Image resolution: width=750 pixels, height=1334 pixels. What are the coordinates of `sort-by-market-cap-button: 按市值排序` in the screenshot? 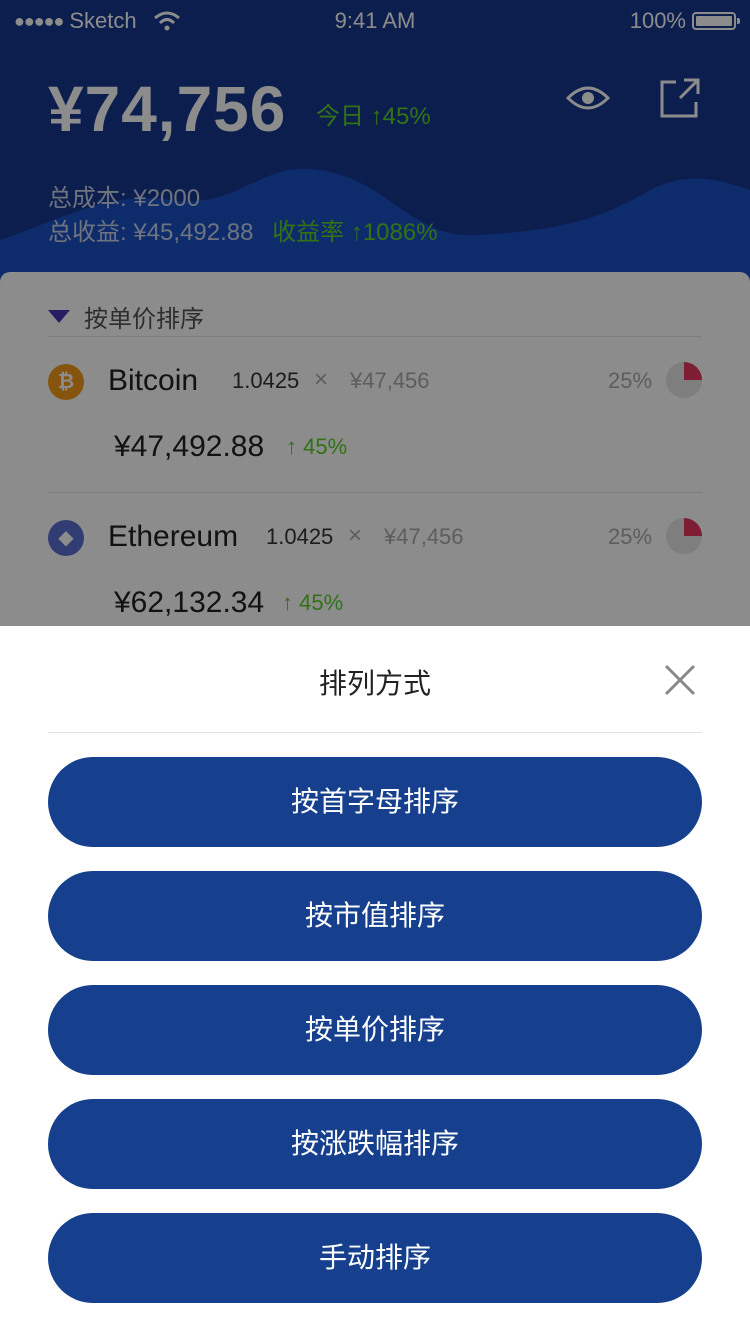 It's located at (375, 916).